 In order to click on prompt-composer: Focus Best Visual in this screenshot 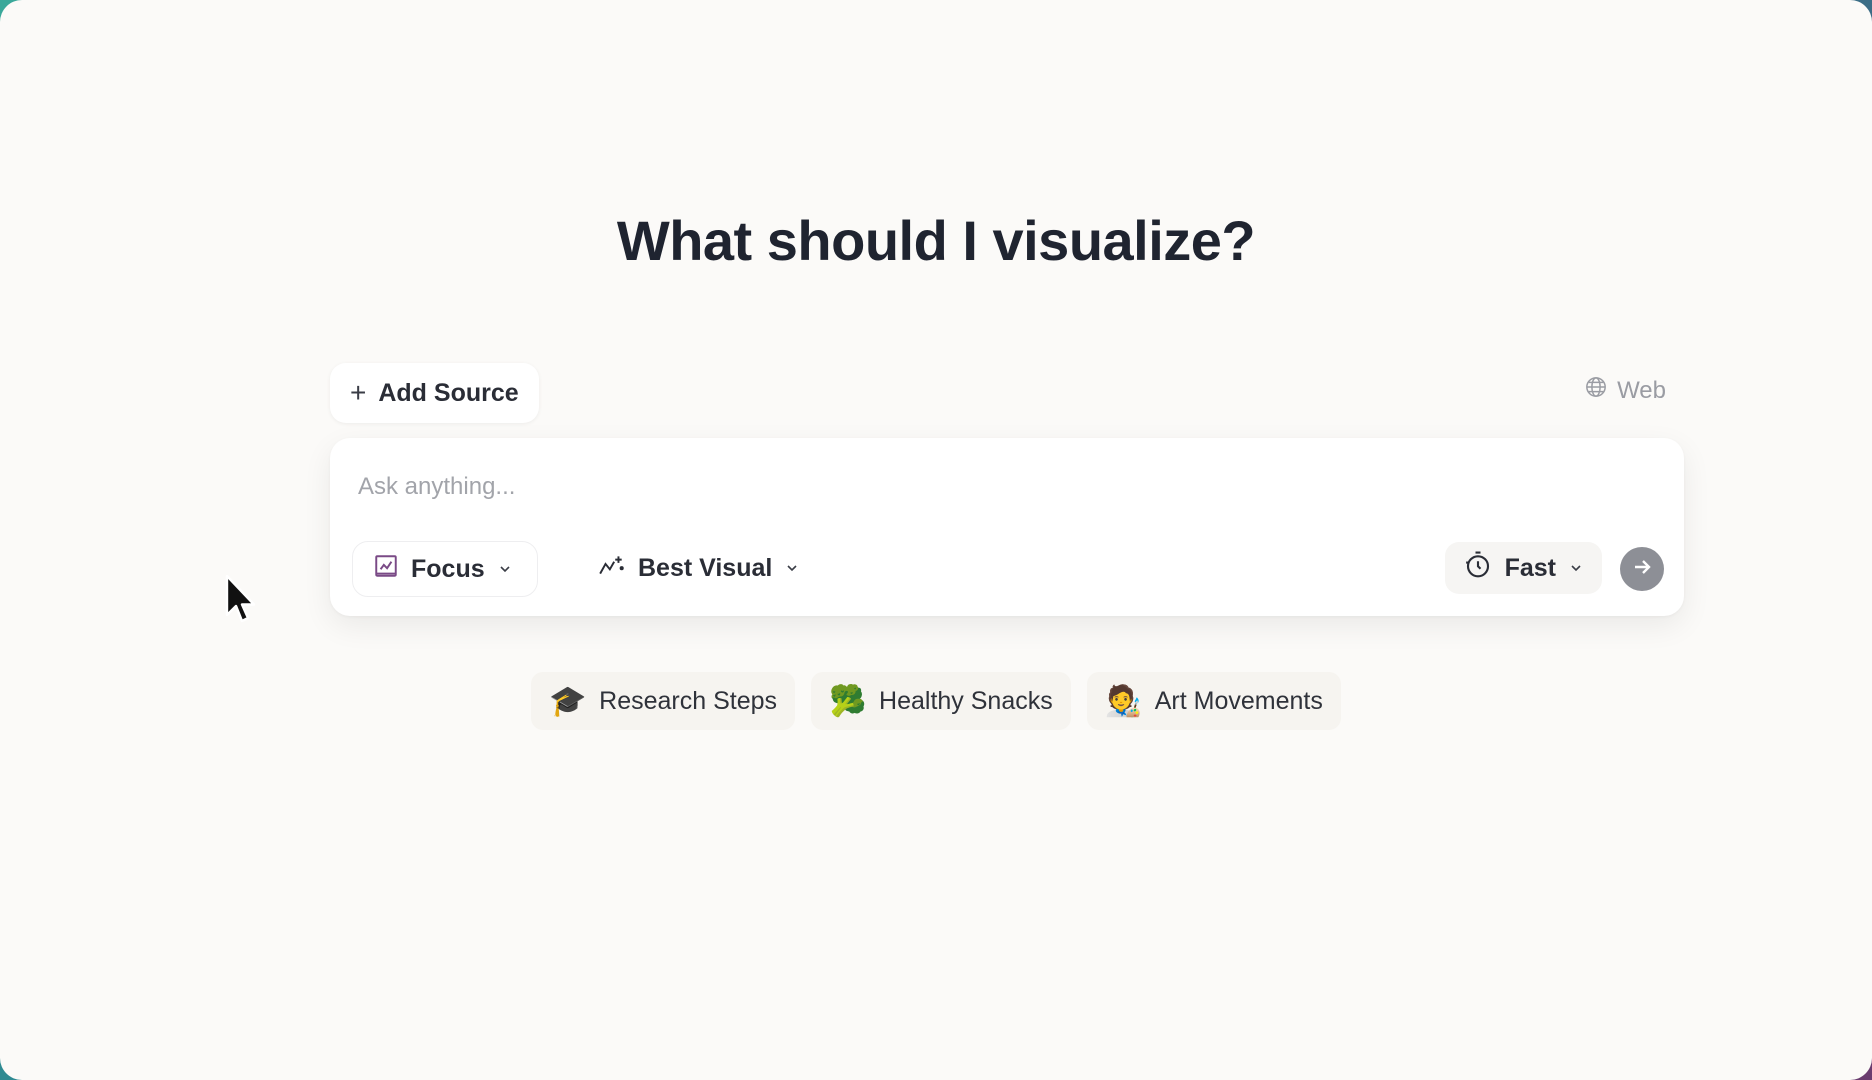, I will do `click(1007, 527)`.